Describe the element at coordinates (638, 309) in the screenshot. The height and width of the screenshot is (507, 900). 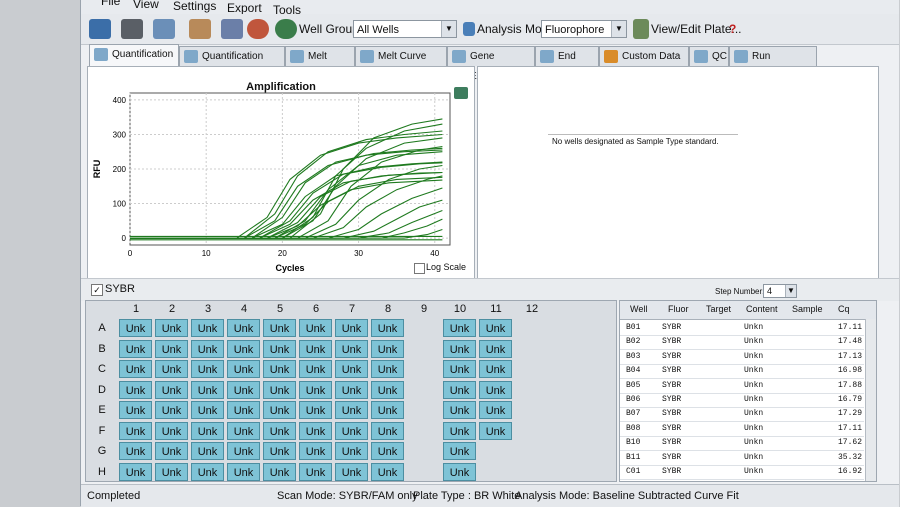
I see `column-header-well: Well` at that location.